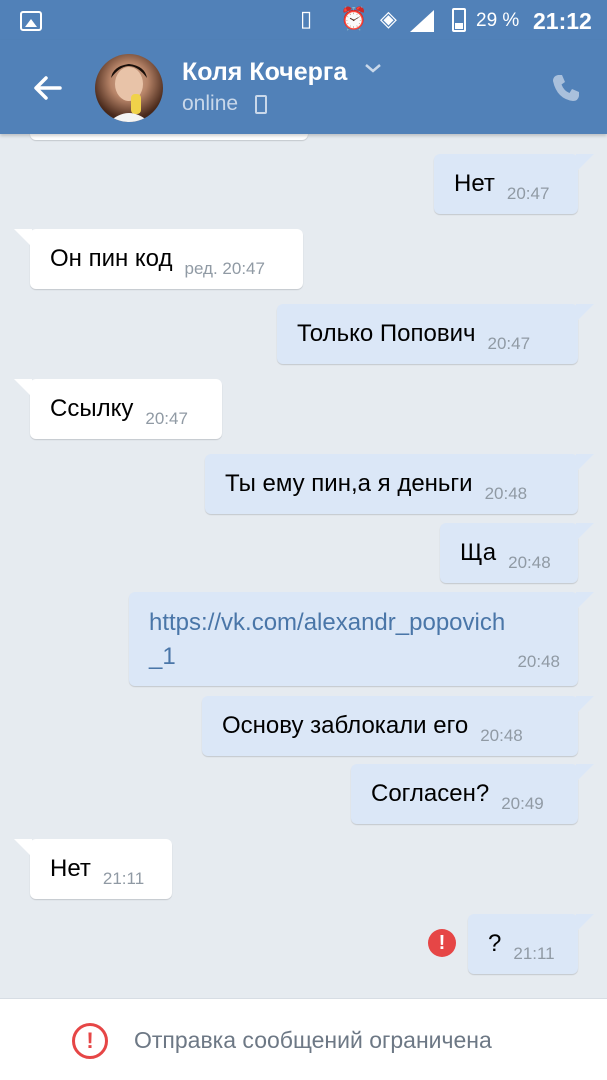 This screenshot has width=607, height=1080. What do you see at coordinates (373, 68) in the screenshot?
I see `chevron-down-icon` at bounding box center [373, 68].